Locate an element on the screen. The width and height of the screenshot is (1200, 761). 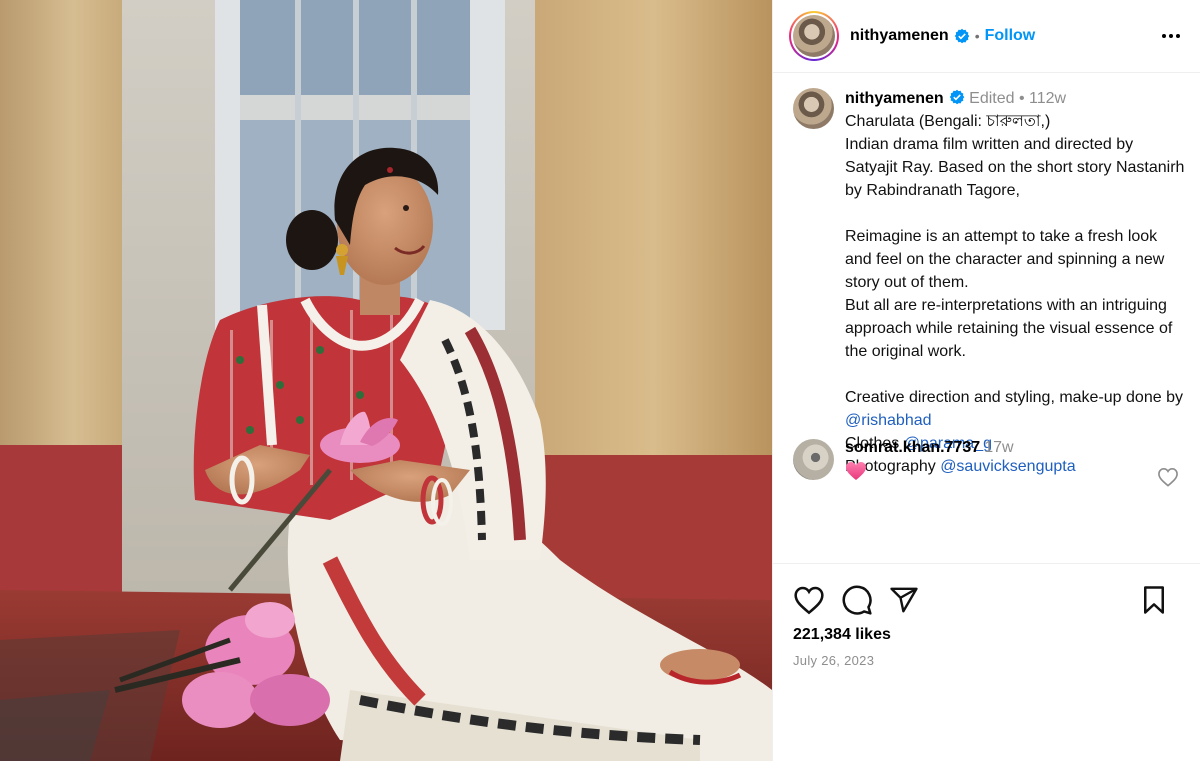
action-bar is located at coordinates (986, 590).